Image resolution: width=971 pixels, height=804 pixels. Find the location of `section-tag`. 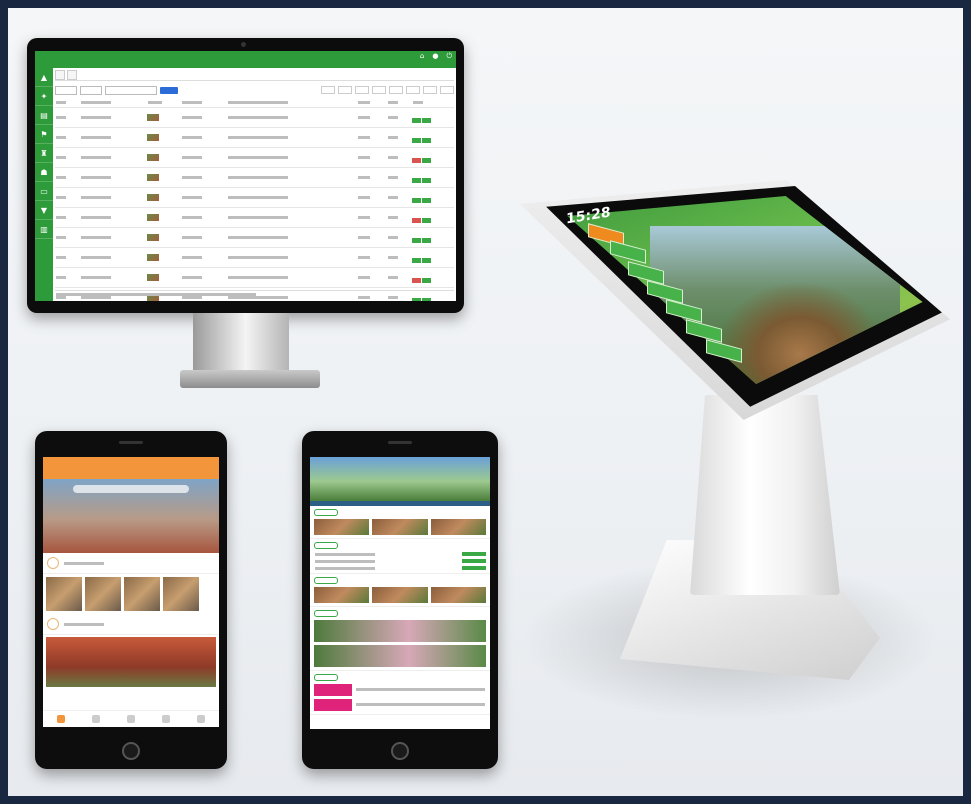

section-tag is located at coordinates (326, 677).